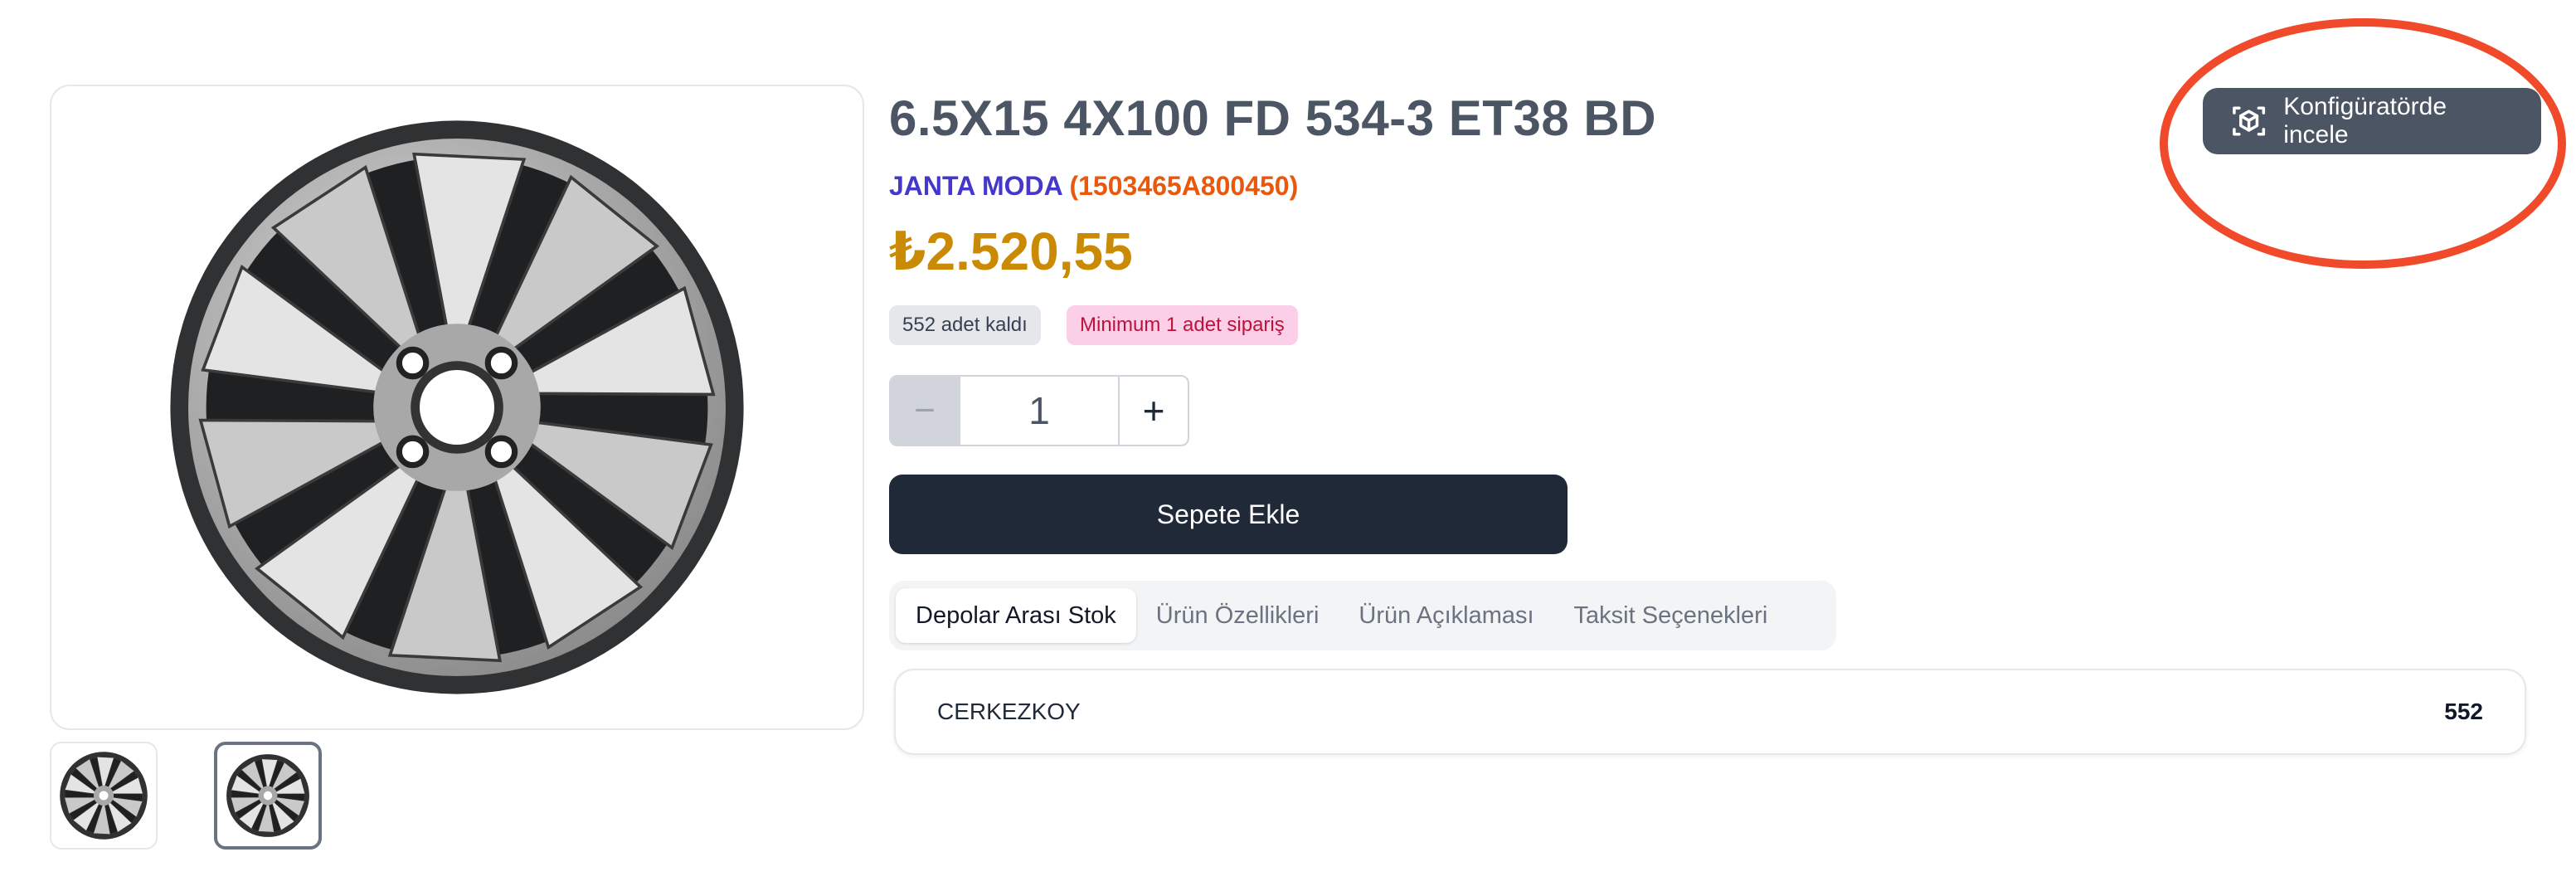 This screenshot has width=2576, height=891. What do you see at coordinates (1184, 186) in the screenshot?
I see `product-sku: (1503465A800450)` at bounding box center [1184, 186].